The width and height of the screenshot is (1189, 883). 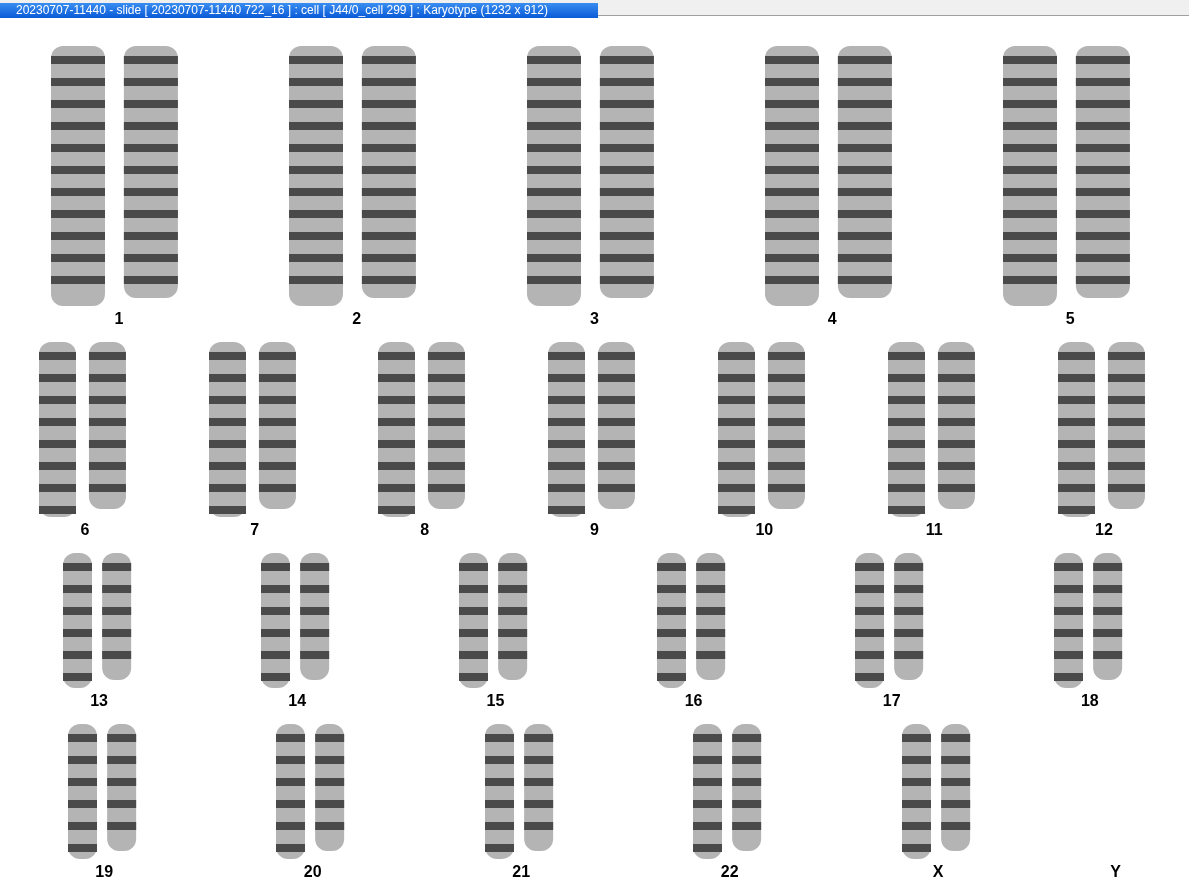 What do you see at coordinates (1115, 872) in the screenshot?
I see `chromosome-number: Y` at bounding box center [1115, 872].